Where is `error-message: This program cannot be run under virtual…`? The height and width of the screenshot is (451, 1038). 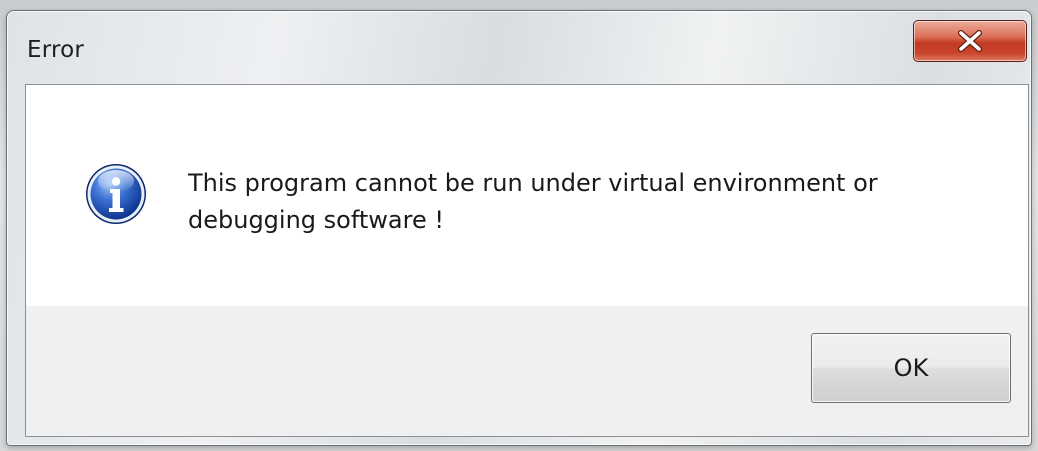
error-message: This program cannot be run under virtual… is located at coordinates (588, 202).